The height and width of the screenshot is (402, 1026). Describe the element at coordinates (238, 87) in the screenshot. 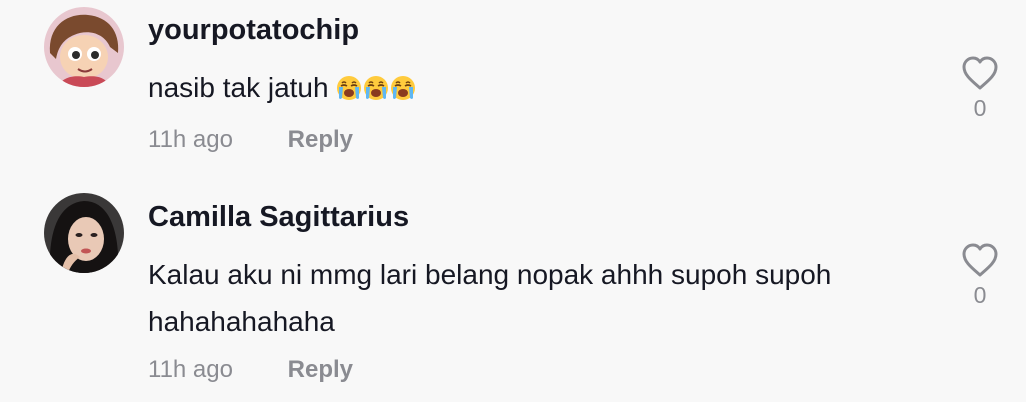

I see `comment-text-content: nasib tak jatuh` at that location.